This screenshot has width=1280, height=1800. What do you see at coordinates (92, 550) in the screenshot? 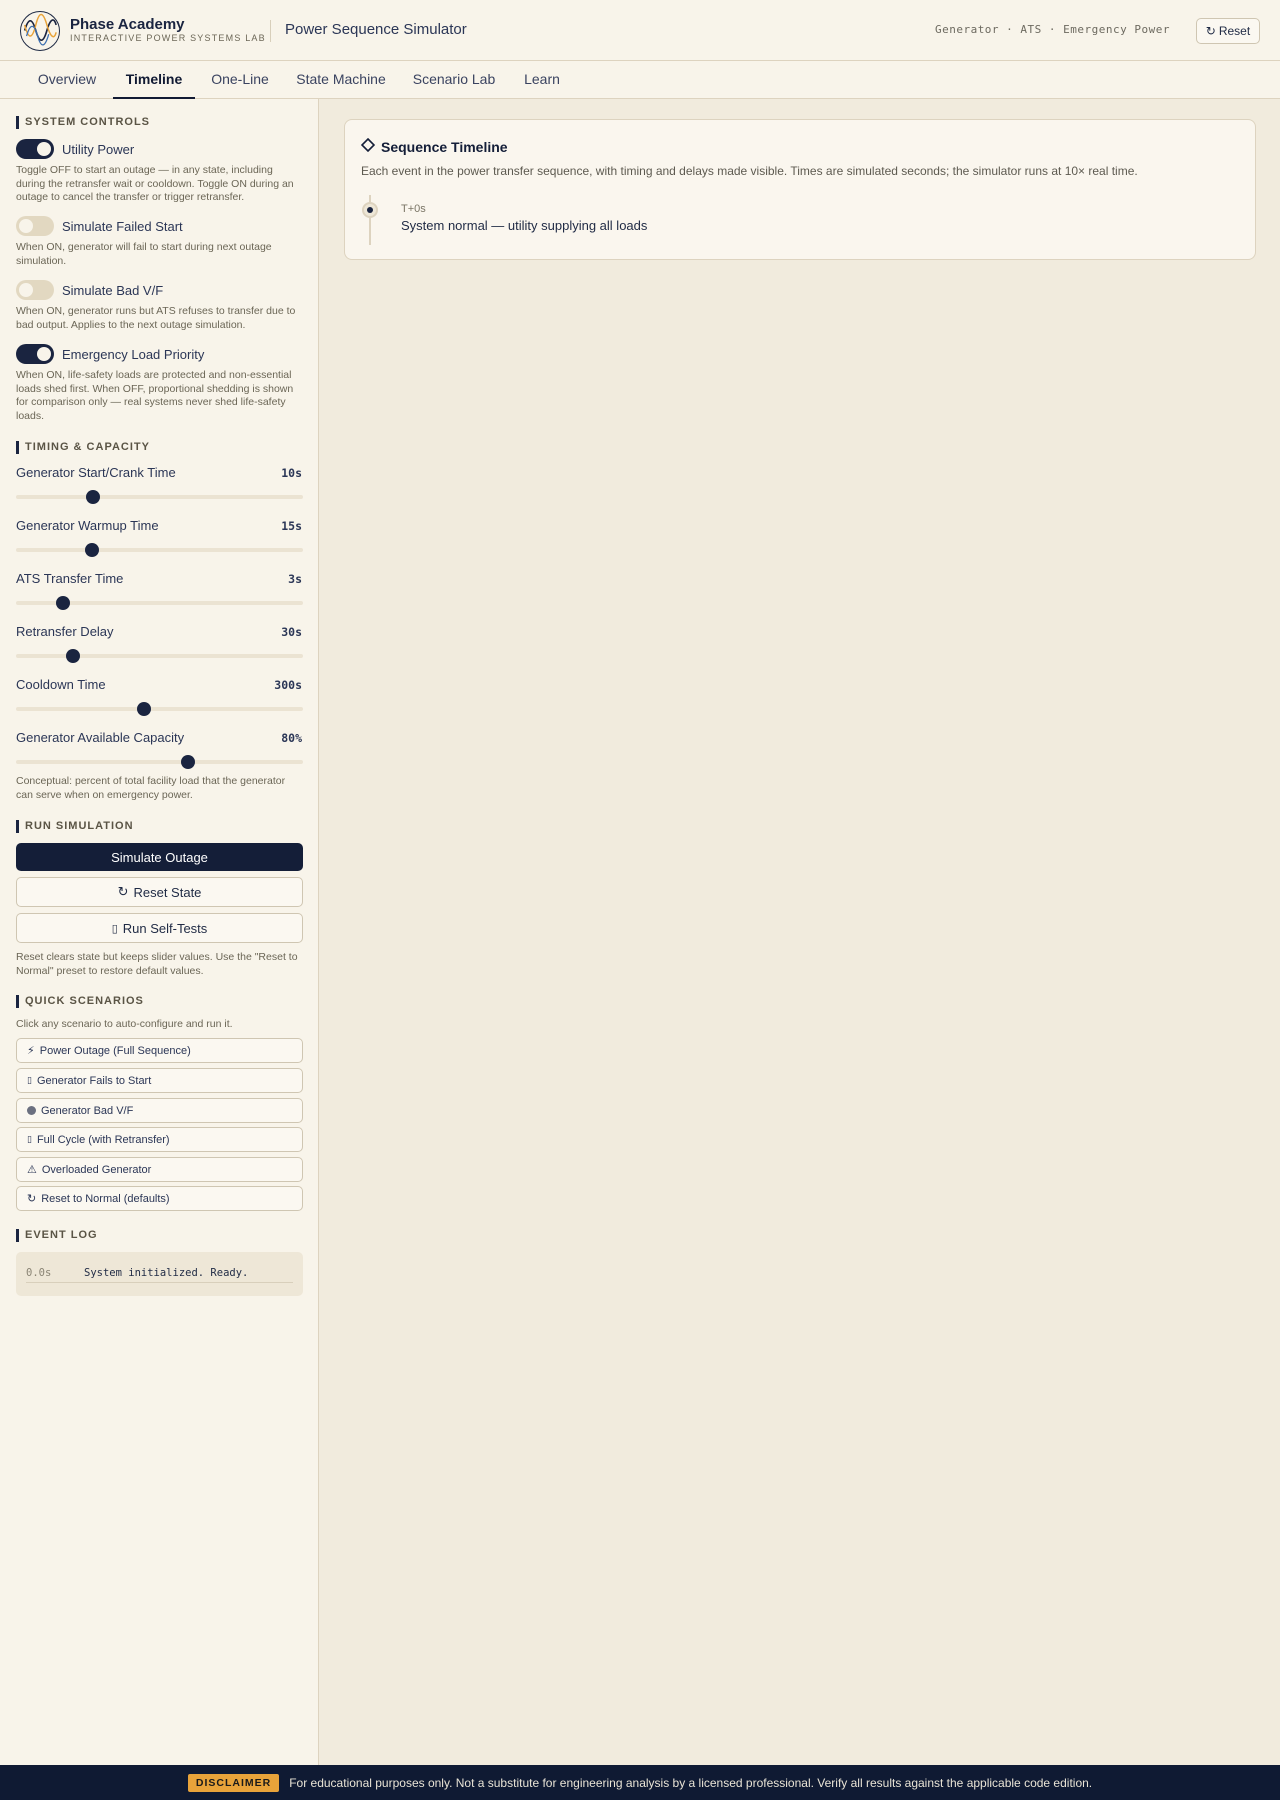
I see `warmup-time-slider-thumb` at bounding box center [92, 550].